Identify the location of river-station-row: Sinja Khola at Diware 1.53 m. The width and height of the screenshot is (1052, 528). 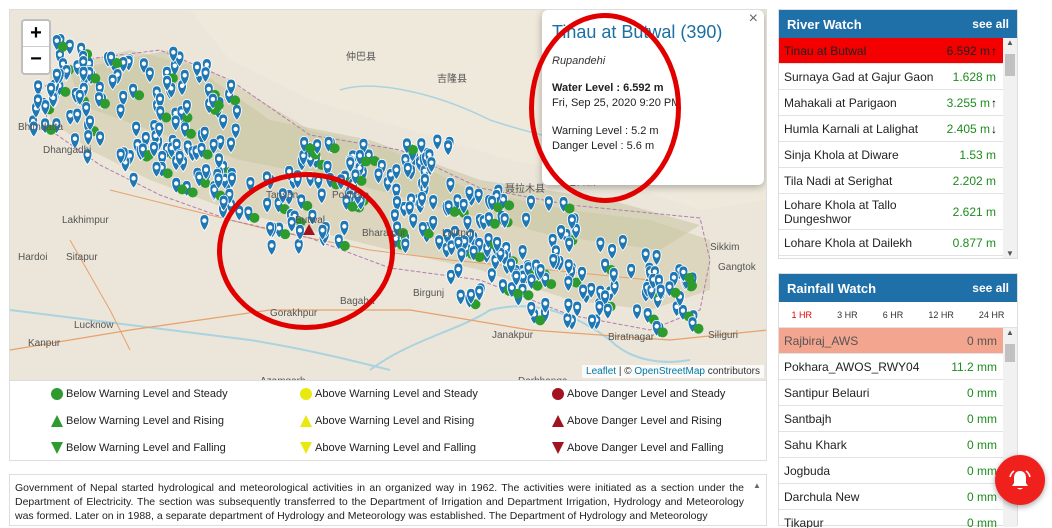
(898, 155).